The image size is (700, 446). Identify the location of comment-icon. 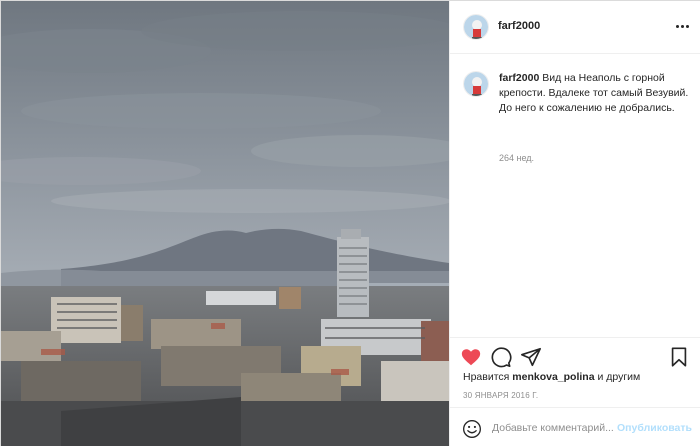
(502, 358).